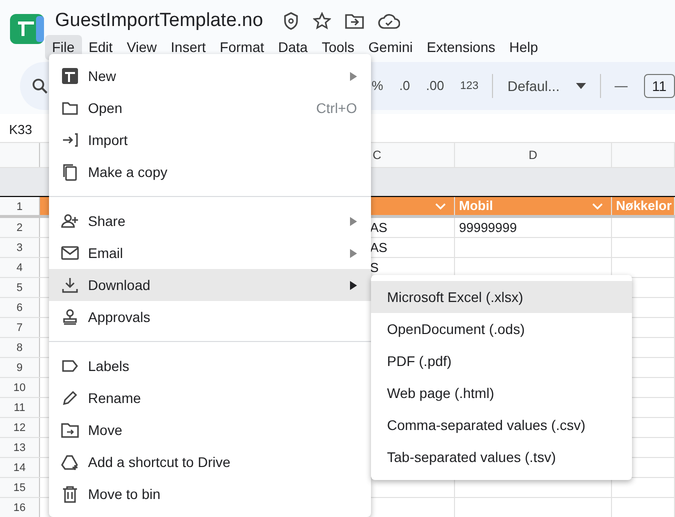 The height and width of the screenshot is (517, 675). What do you see at coordinates (389, 21) in the screenshot?
I see `cloud-check-icon` at bounding box center [389, 21].